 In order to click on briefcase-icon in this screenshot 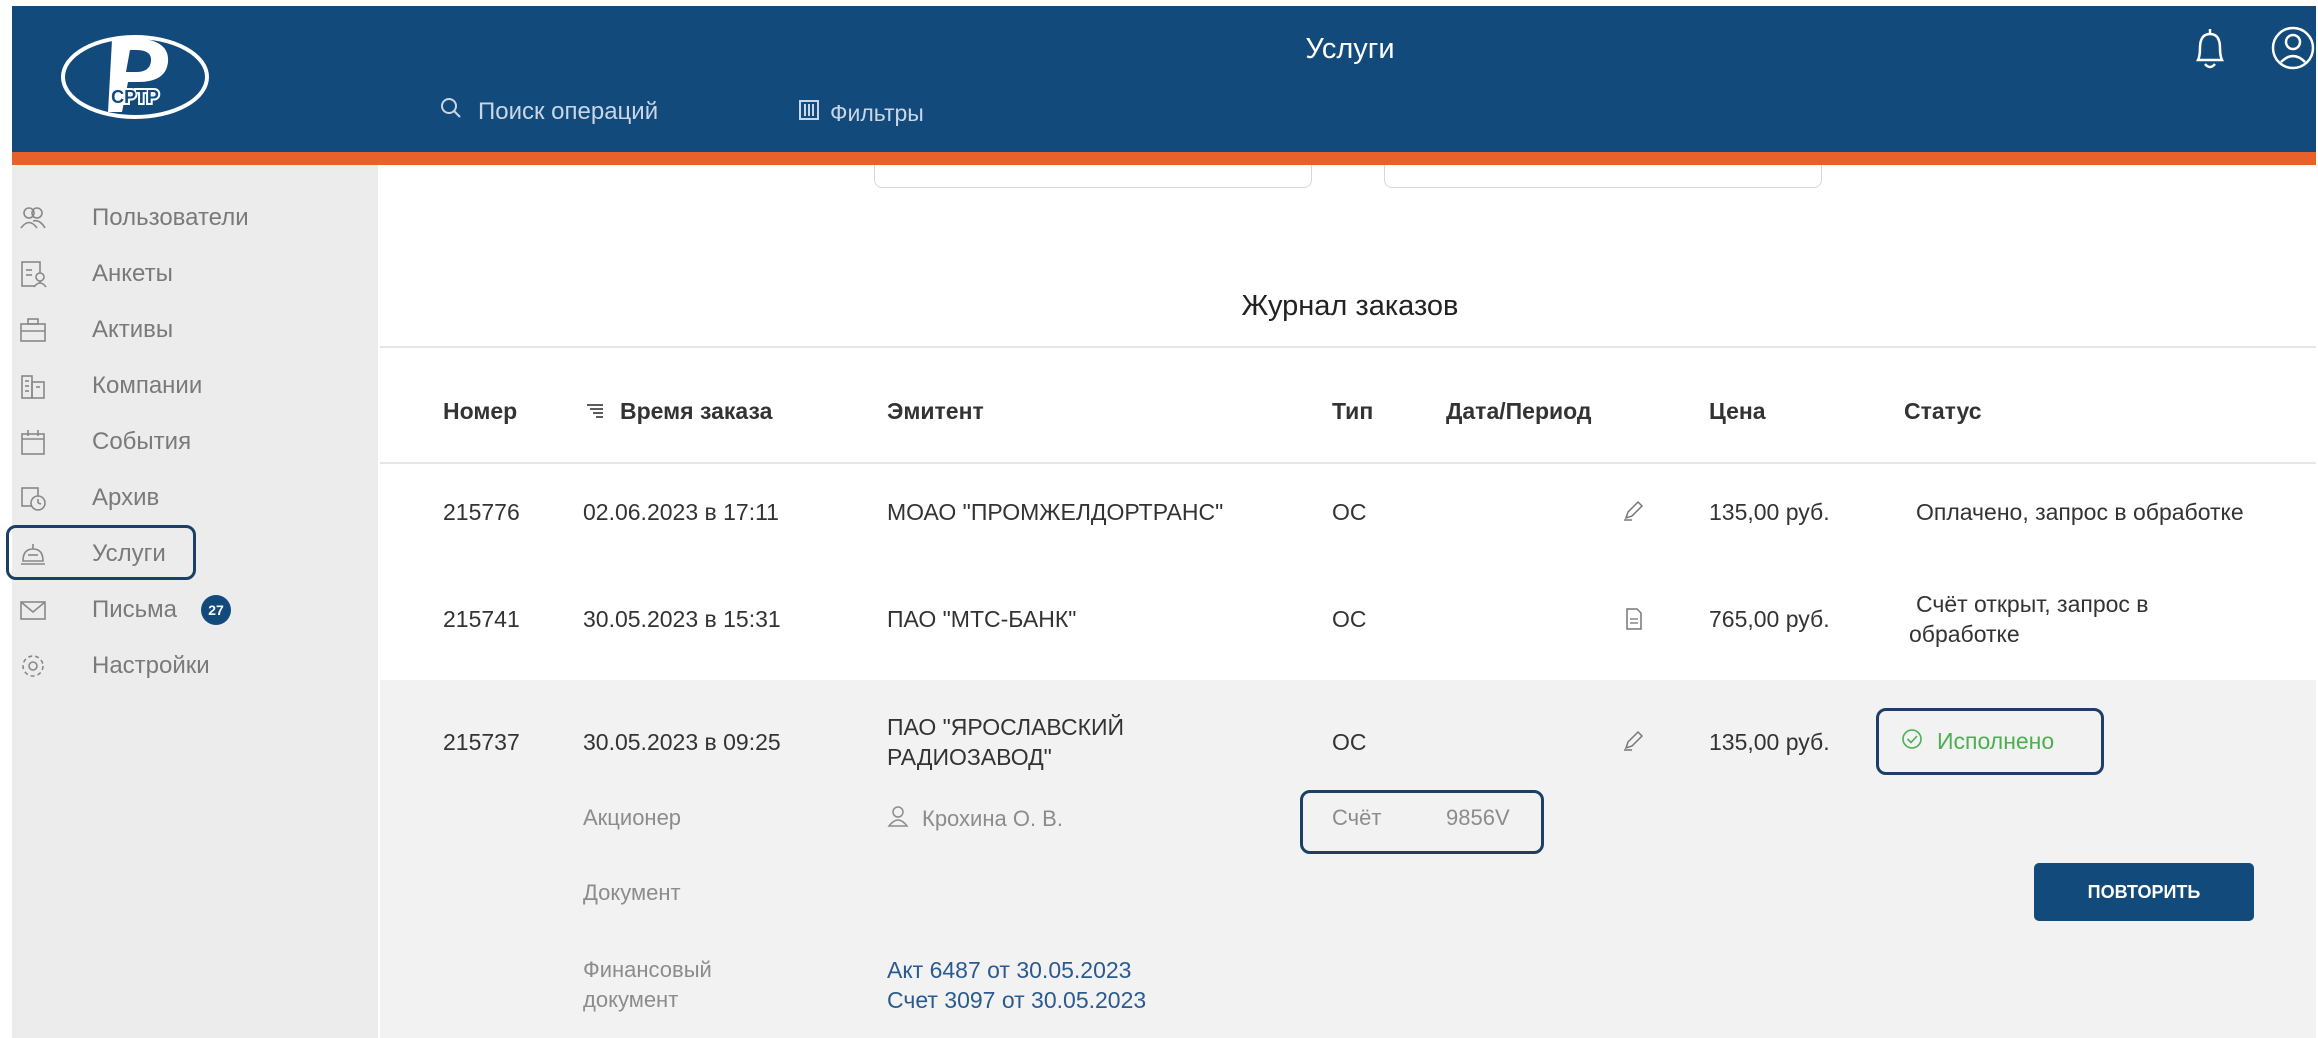, I will do `click(33, 330)`.